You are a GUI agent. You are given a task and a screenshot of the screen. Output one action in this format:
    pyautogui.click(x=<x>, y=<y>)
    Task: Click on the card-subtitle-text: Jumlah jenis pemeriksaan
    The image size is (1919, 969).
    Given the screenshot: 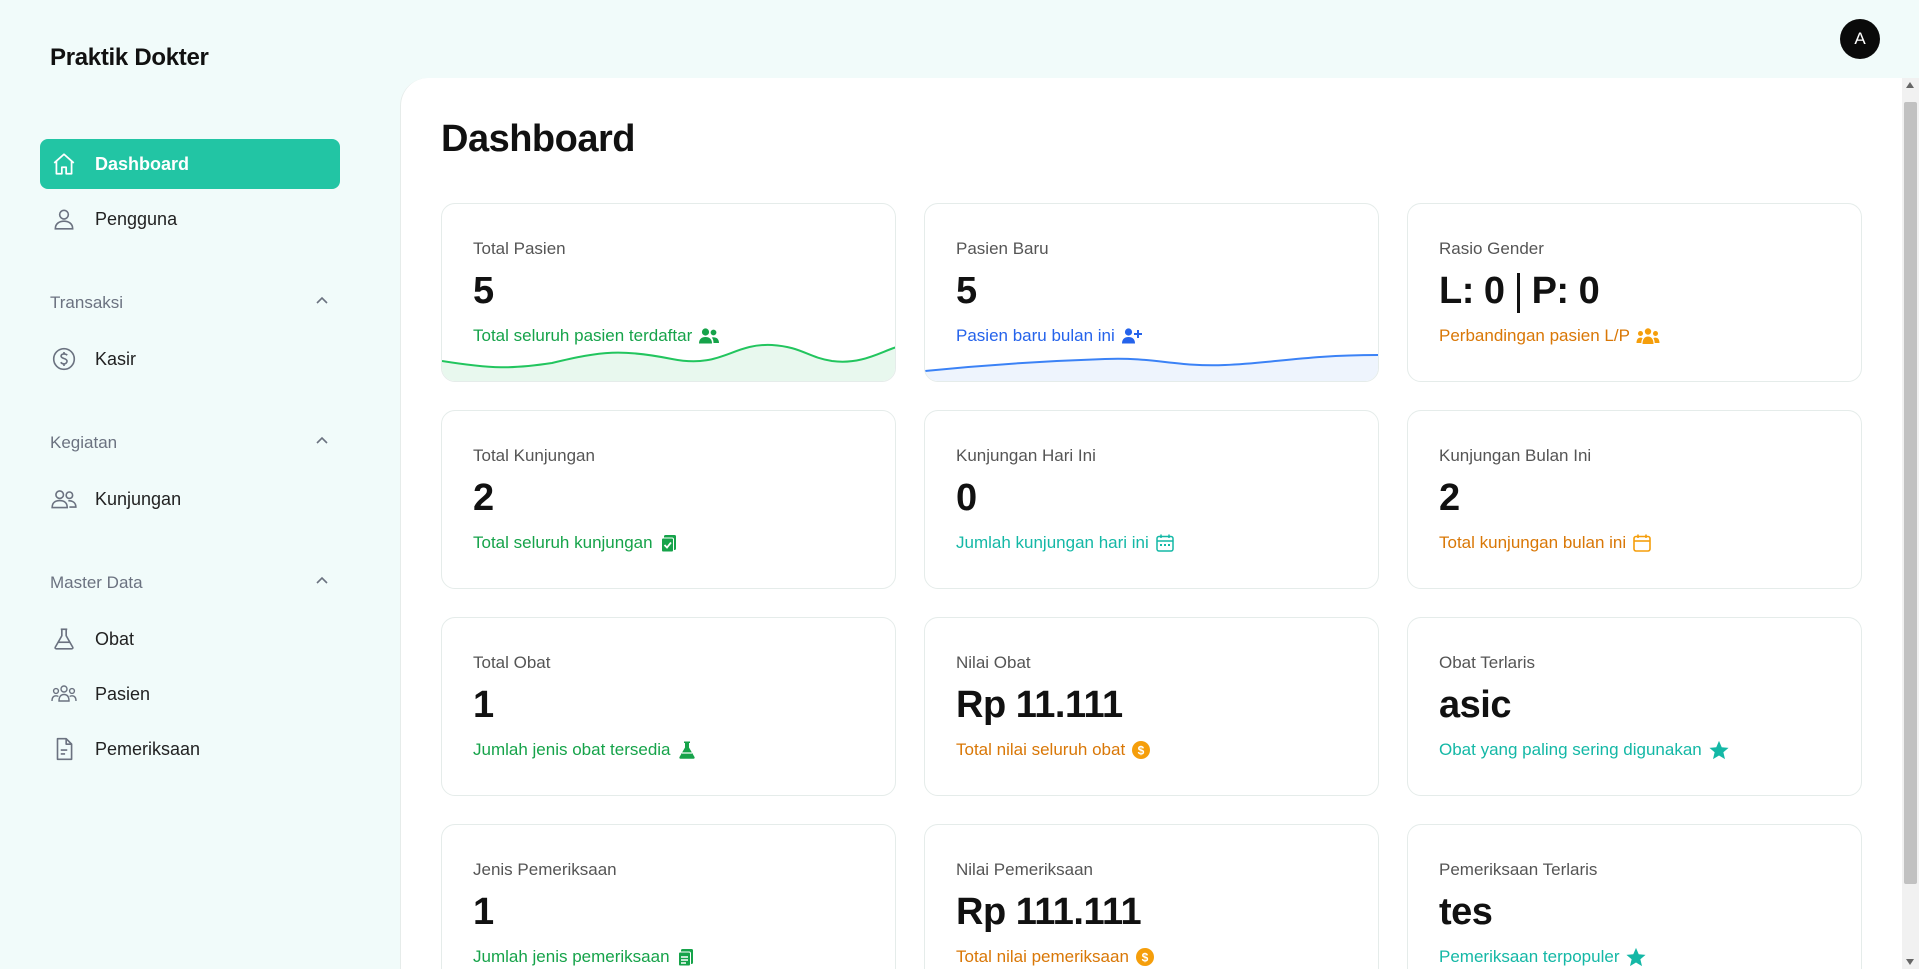 What is the action you would take?
    pyautogui.click(x=571, y=956)
    